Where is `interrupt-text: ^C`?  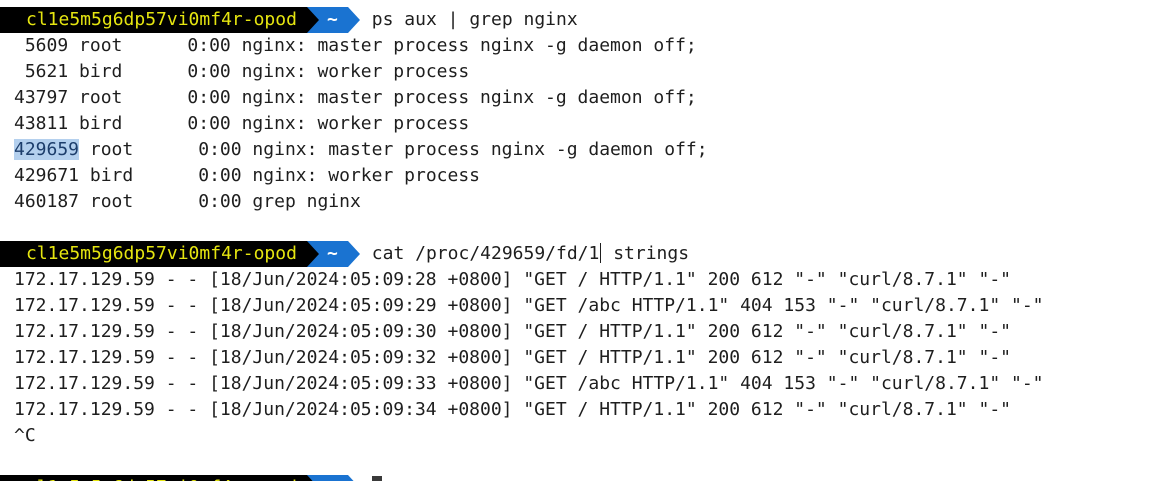 interrupt-text: ^C is located at coordinates (25, 435).